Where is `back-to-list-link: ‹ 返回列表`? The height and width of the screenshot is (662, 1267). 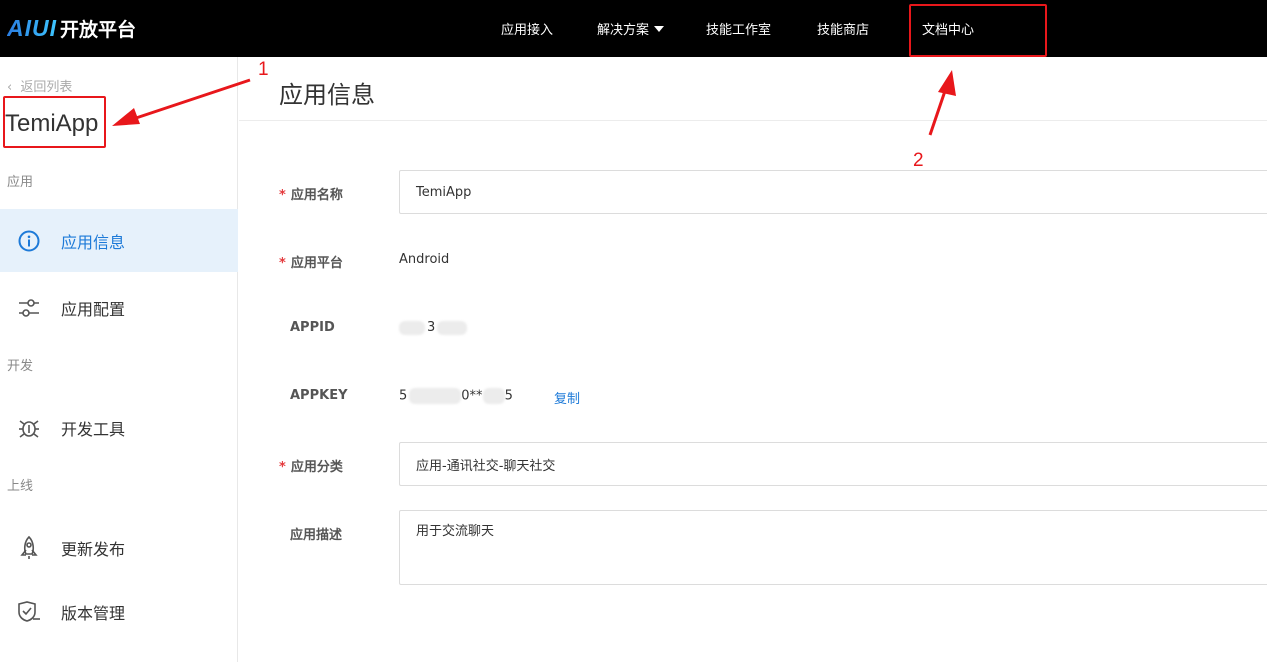
back-to-list-link: ‹ 返回列表 is located at coordinates (39, 85).